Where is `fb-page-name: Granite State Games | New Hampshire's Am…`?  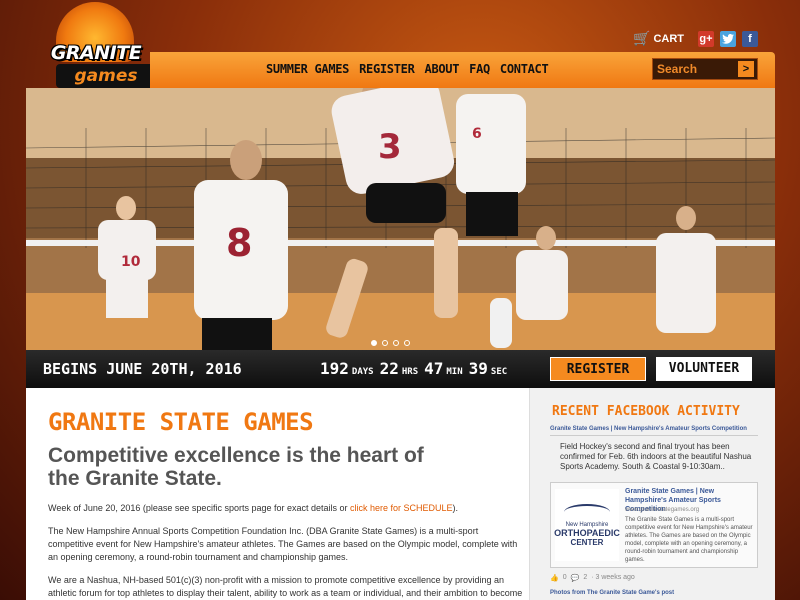
fb-page-name: Granite State Games | New Hampshire's Am… is located at coordinates (654, 431).